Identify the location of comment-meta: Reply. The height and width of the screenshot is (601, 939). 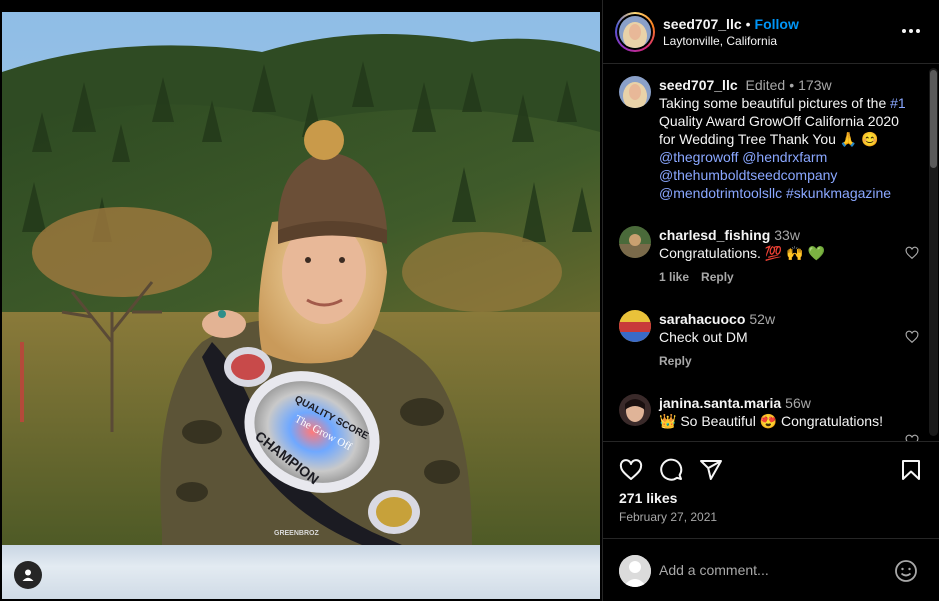
(789, 361).